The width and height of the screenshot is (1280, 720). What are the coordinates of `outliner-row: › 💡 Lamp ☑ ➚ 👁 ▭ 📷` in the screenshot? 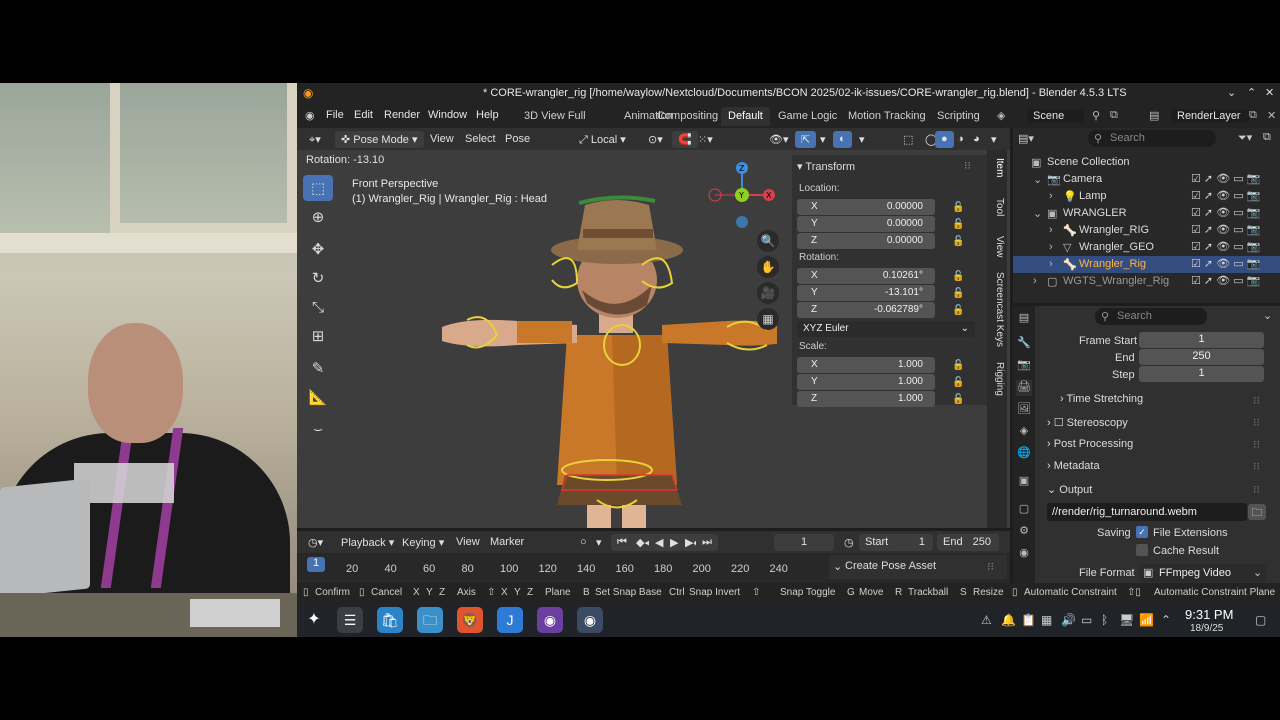 It's located at (1146, 196).